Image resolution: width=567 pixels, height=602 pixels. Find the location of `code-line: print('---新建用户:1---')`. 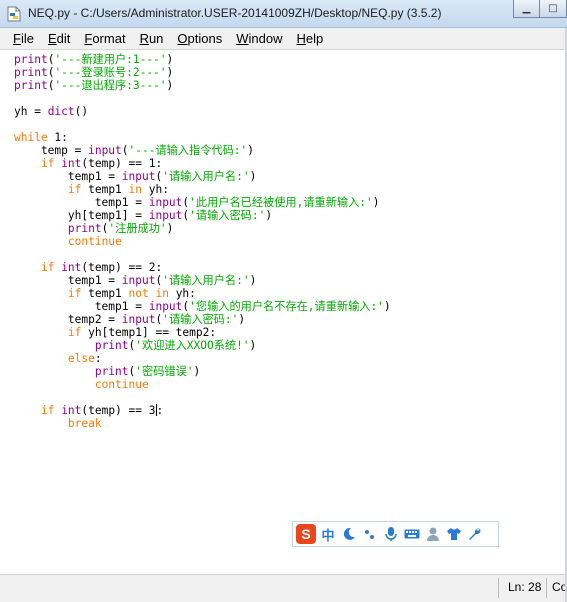

code-line: print('---新建用户:1---') is located at coordinates (202, 59).